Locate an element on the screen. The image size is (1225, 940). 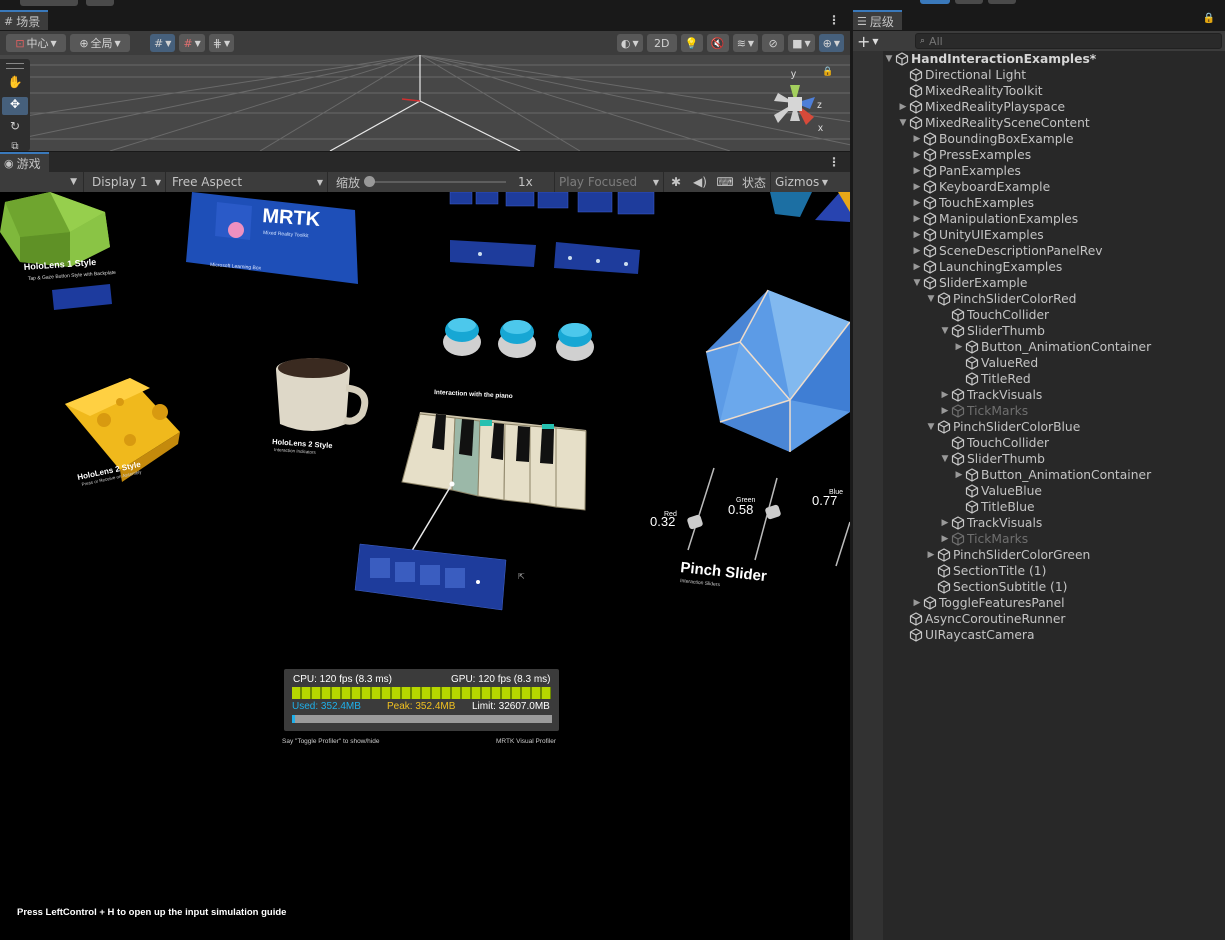
play-mode-dropdown: Play Focused ▼ is located at coordinates (609, 182).